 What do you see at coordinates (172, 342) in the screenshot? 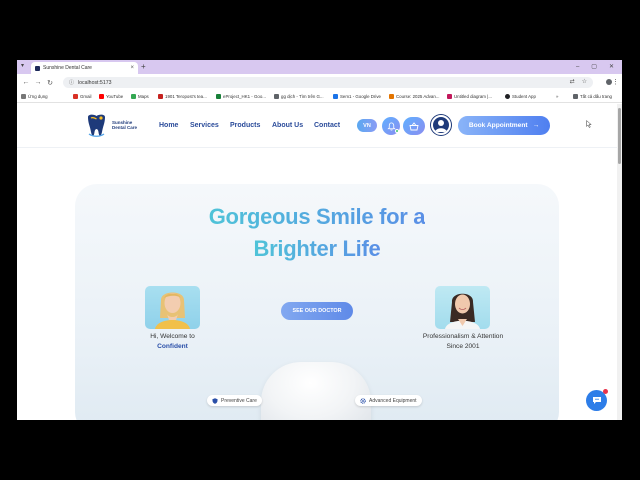
I see `welcome-caption: Hi, Welcome to Confident` at bounding box center [172, 342].